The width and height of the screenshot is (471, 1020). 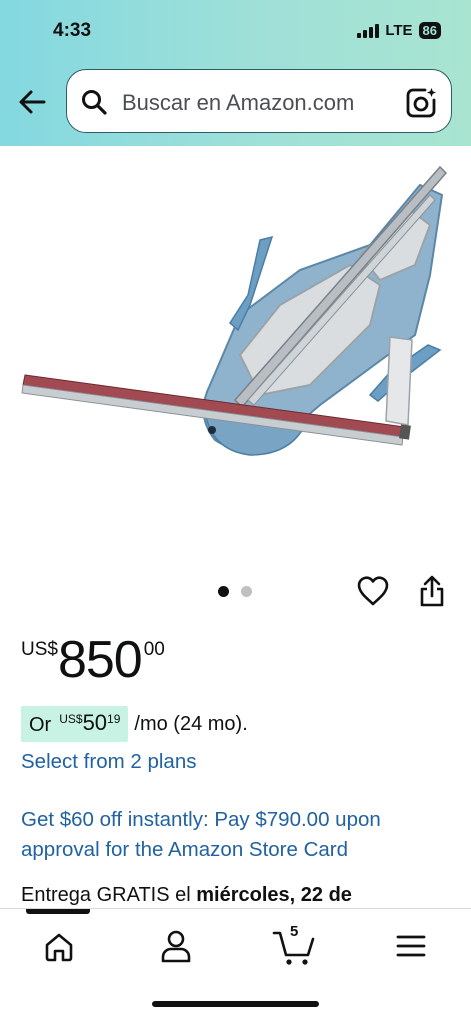 I want to click on status-indicators: LTE 86, so click(x=399, y=30).